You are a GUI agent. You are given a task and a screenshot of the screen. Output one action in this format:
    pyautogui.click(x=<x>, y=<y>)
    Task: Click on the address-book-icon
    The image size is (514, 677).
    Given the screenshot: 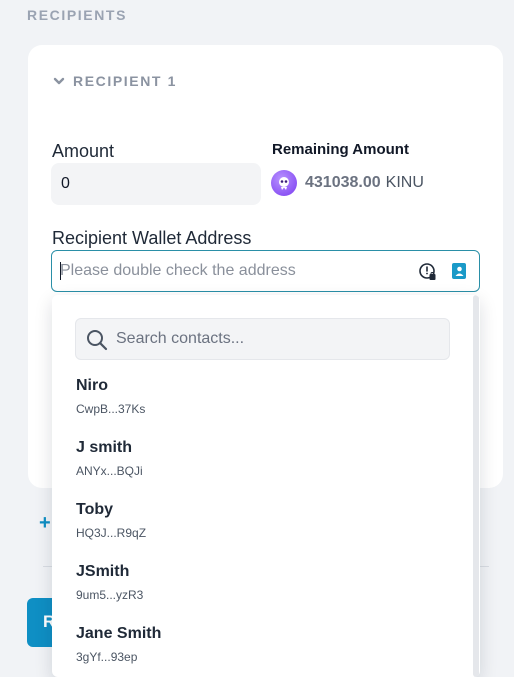 What is the action you would take?
    pyautogui.click(x=459, y=271)
    